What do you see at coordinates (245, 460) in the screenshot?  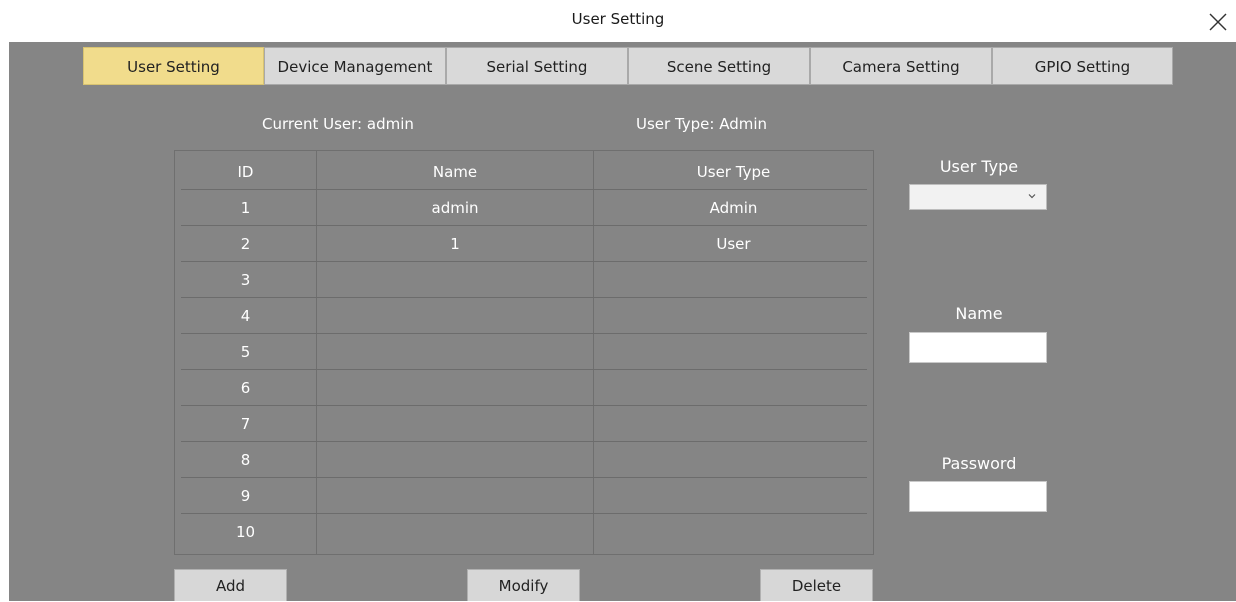 I see `cell-id: 8` at bounding box center [245, 460].